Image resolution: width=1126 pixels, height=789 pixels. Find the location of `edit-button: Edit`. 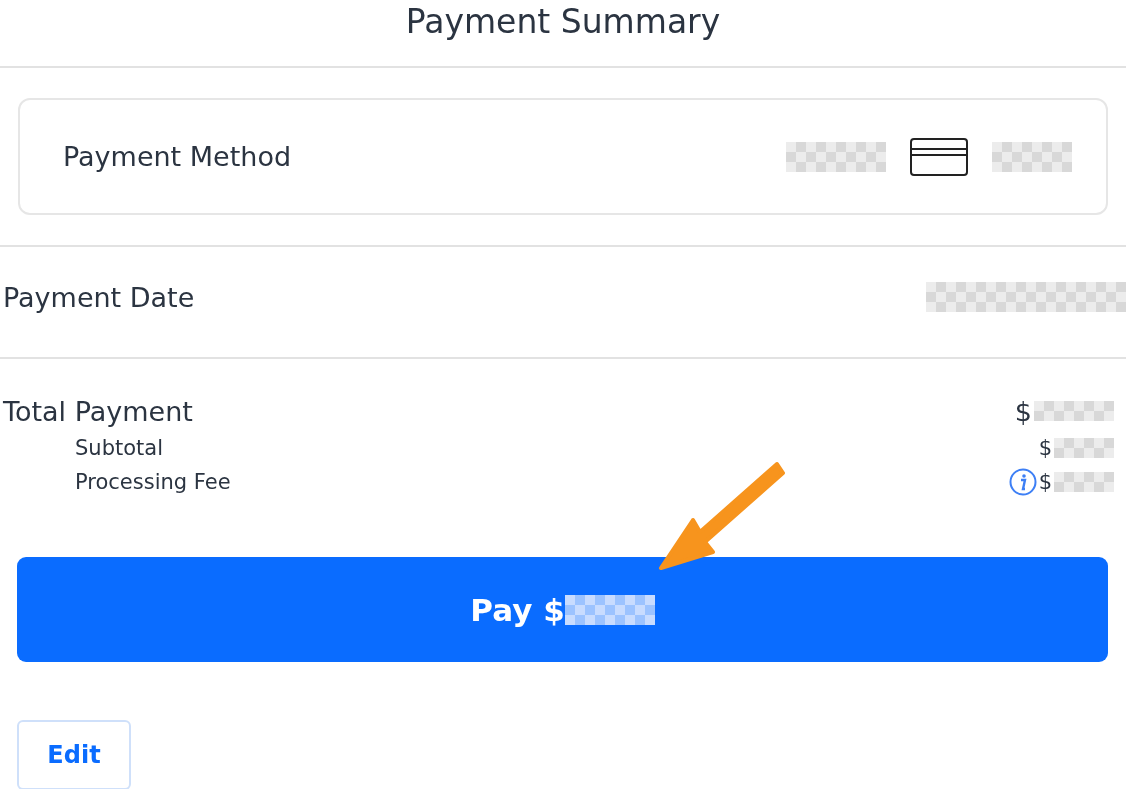

edit-button: Edit is located at coordinates (74, 754).